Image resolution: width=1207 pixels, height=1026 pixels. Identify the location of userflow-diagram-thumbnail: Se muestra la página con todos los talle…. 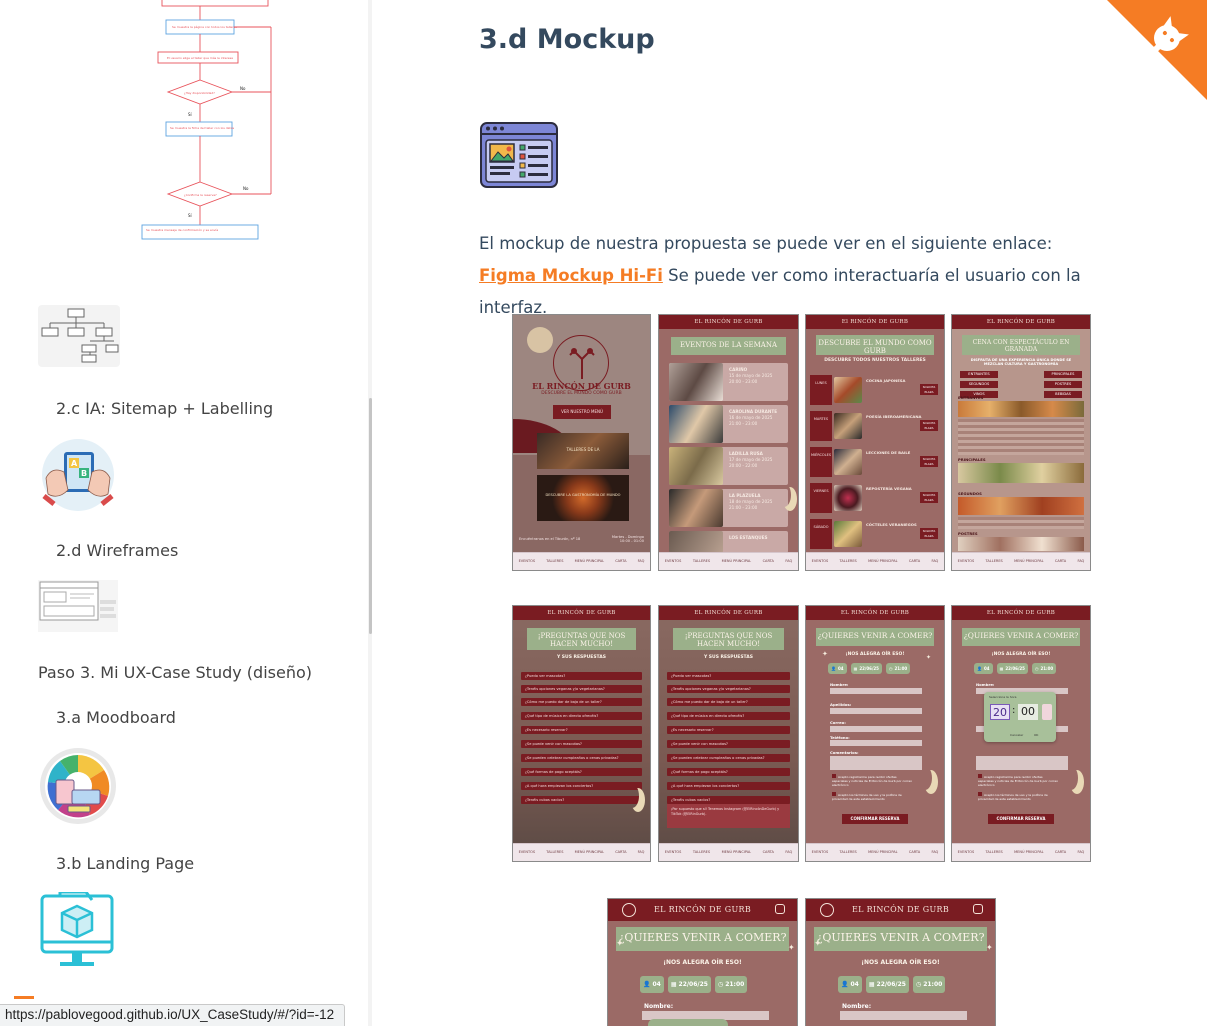
(207, 125).